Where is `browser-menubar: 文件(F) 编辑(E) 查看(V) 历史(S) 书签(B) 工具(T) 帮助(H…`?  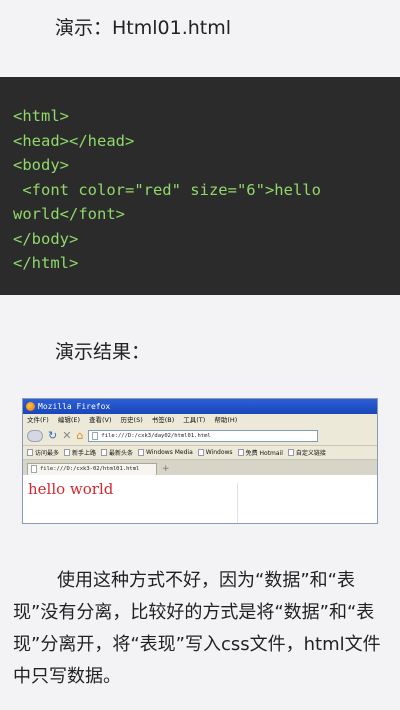
browser-menubar: 文件(F) 编辑(E) 查看(V) 历史(S) 书签(B) 工具(T) 帮助(H… is located at coordinates (200, 420).